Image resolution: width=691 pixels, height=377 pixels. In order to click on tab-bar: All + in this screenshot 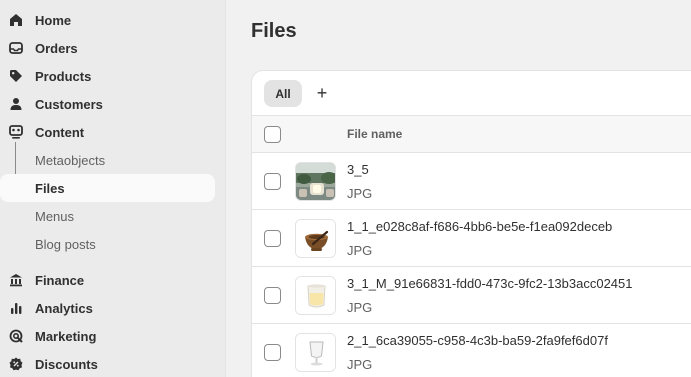, I will do `click(471, 93)`.